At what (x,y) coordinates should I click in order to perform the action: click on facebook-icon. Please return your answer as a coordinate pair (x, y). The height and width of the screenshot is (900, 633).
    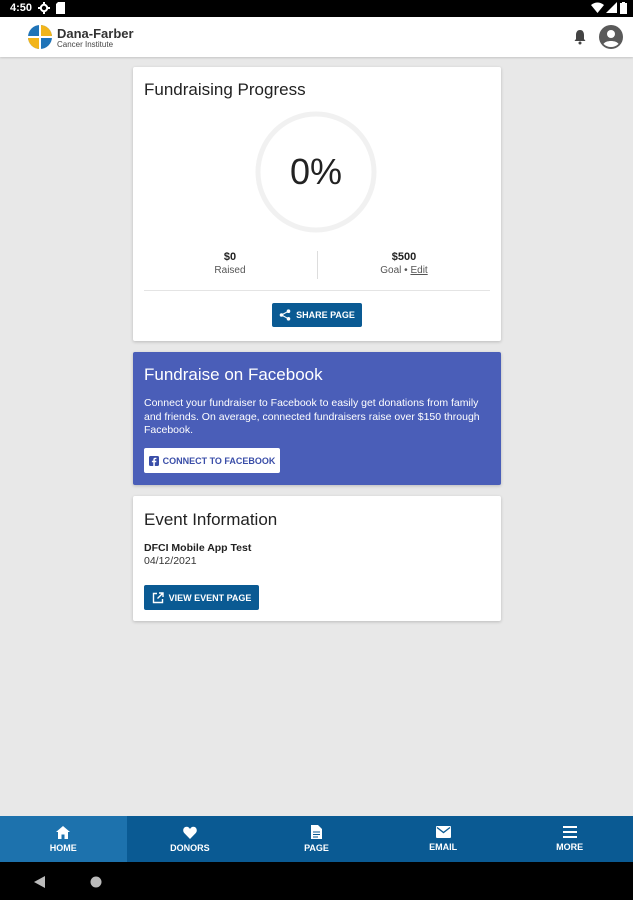
    Looking at the image, I should click on (153, 460).